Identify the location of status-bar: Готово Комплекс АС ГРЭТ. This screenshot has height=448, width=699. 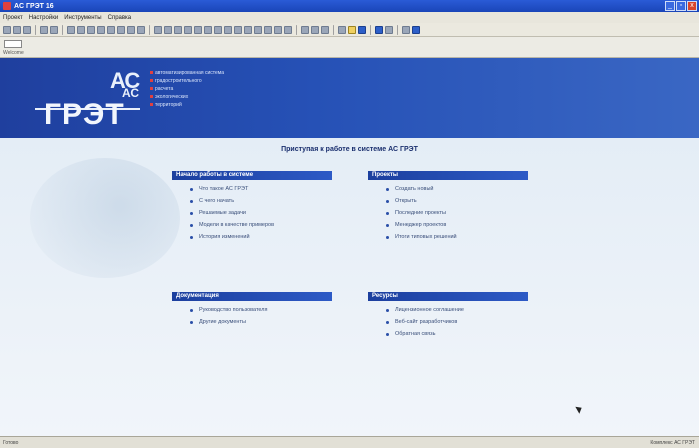
(349, 442).